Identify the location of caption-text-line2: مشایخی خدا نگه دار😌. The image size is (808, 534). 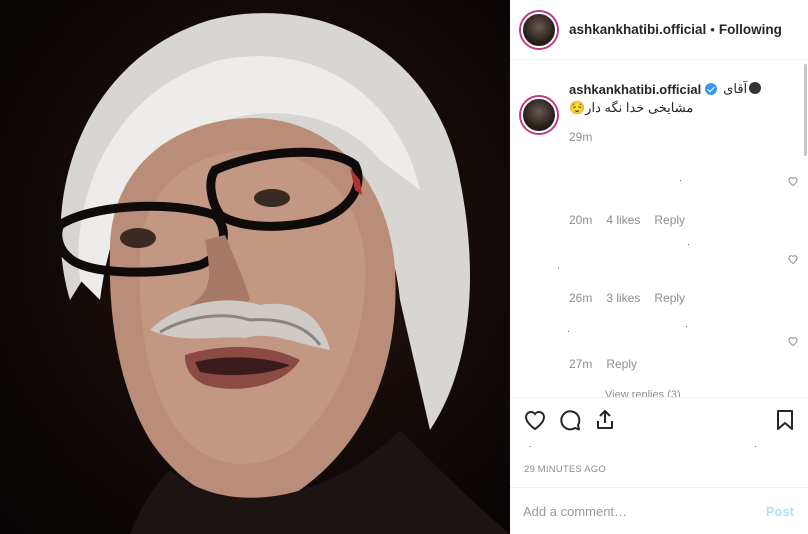
(631, 107).